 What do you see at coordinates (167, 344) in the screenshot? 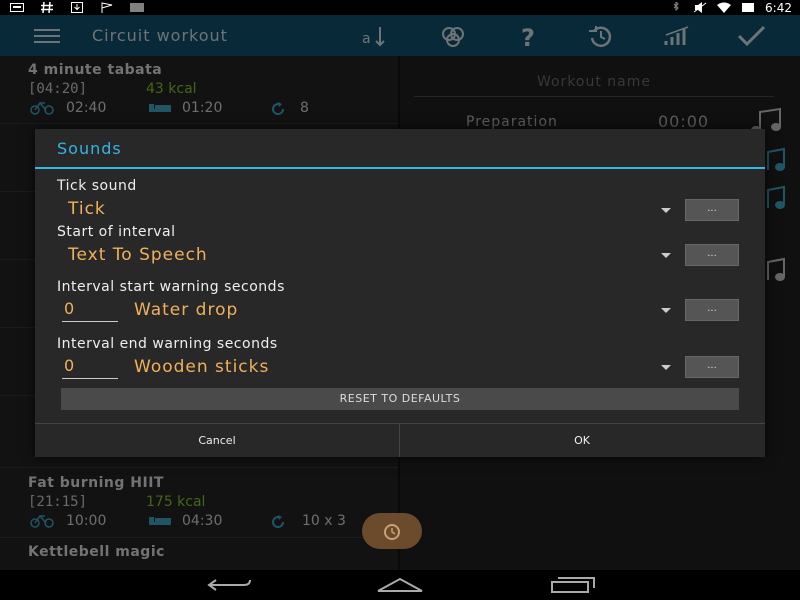
I see `end-warning-label: Interval end warning seconds` at bounding box center [167, 344].